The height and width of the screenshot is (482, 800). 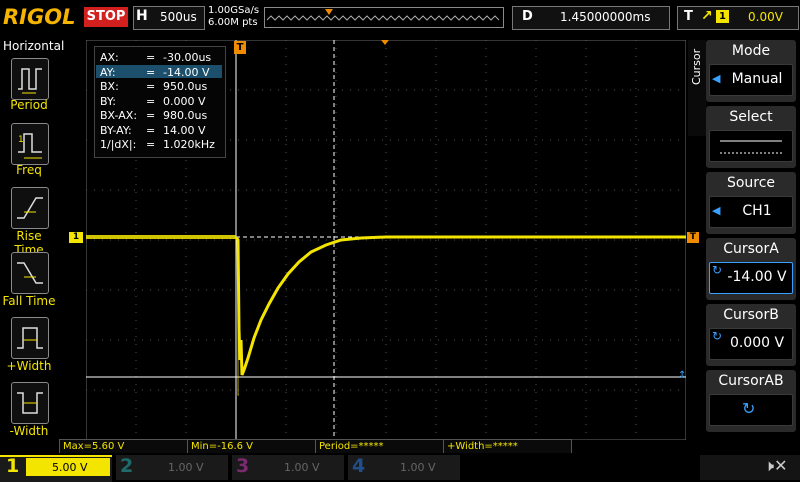 What do you see at coordinates (106, 17) in the screenshot?
I see `run-stop-badge: STOP` at bounding box center [106, 17].